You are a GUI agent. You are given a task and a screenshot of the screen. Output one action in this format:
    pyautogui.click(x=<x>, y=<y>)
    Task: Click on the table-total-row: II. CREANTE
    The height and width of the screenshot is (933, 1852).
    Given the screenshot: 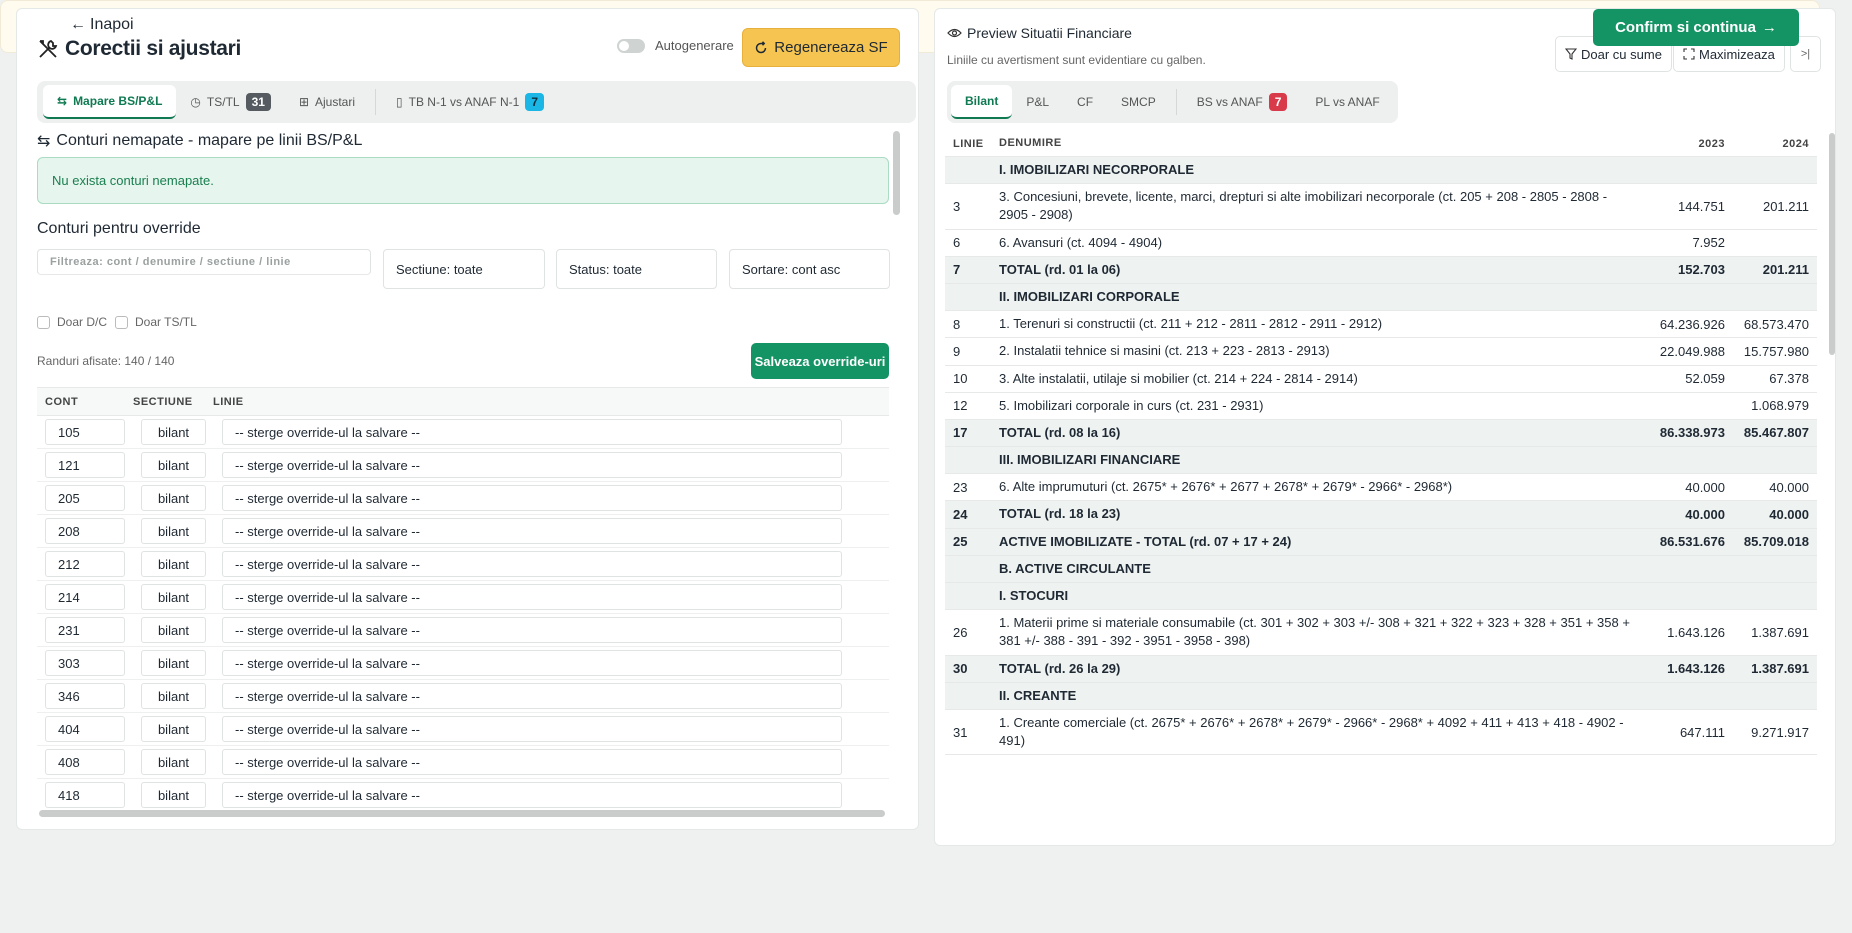 What is the action you would take?
    pyautogui.click(x=1381, y=696)
    